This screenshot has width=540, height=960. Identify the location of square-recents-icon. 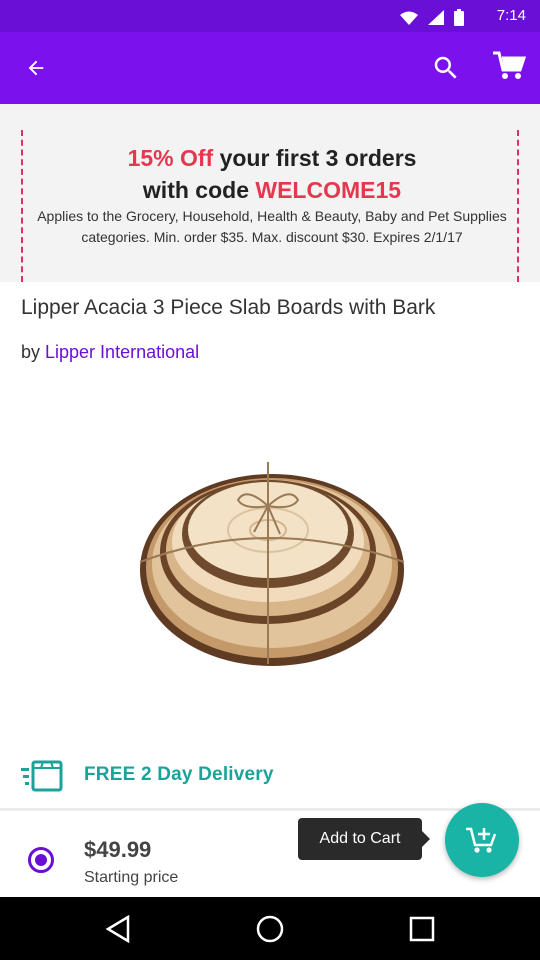
(422, 929).